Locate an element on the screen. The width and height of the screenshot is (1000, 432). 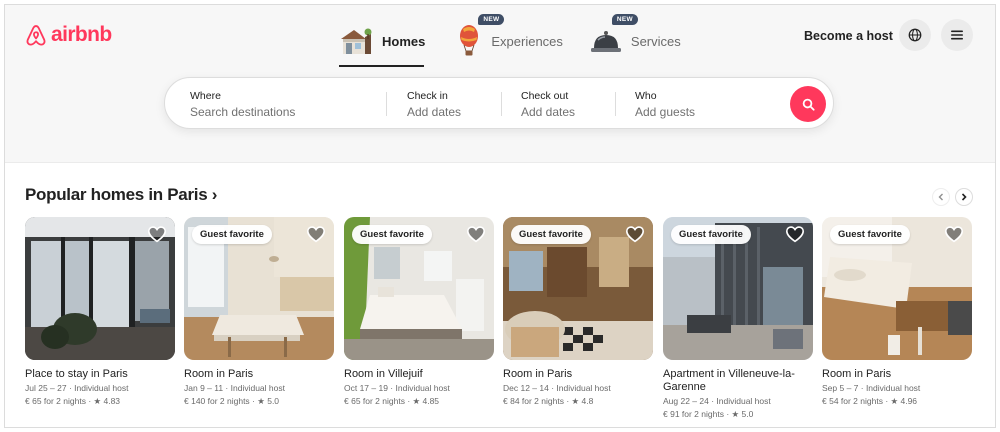
check-out-label: Check out is located at coordinates (545, 96).